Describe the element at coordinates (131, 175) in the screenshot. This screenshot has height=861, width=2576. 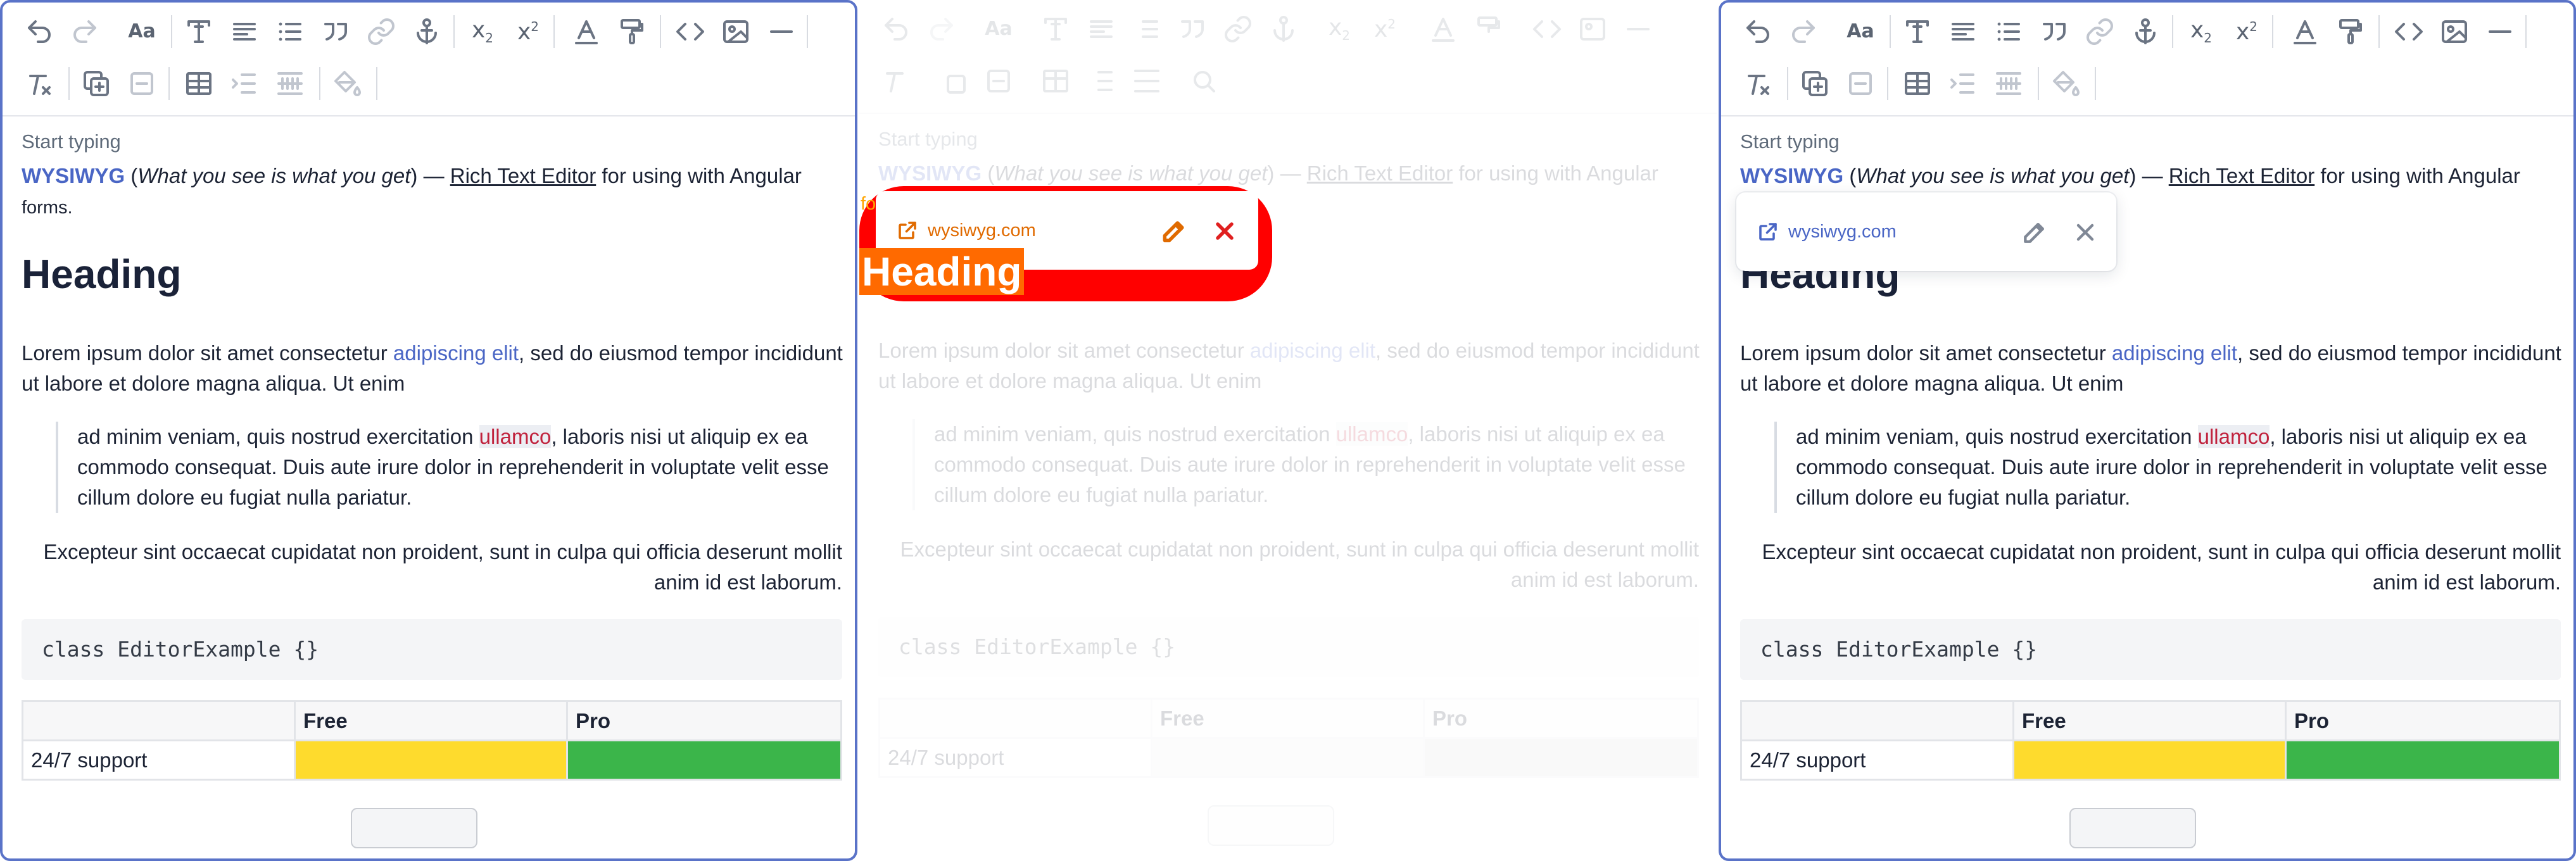
I see `intro-text: (` at that location.